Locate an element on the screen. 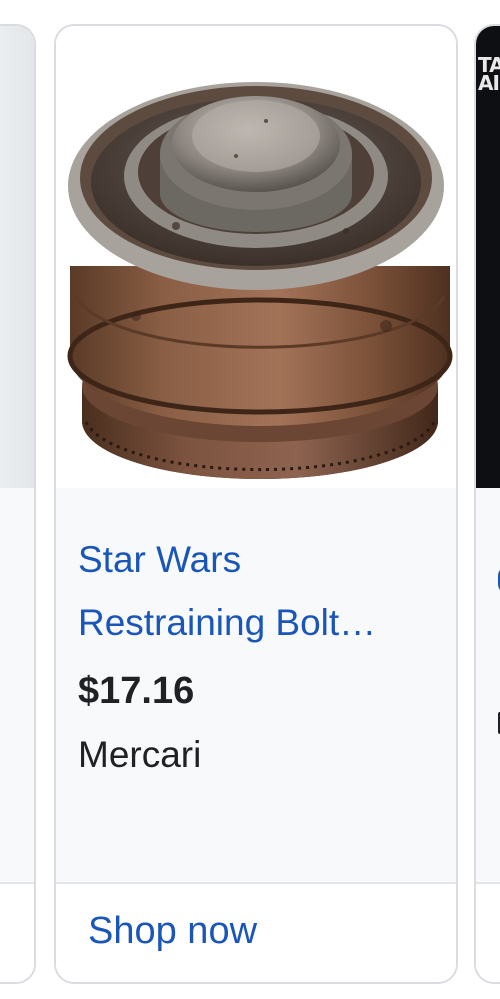 The width and height of the screenshot is (500, 999). next-product-card: TA AI is located at coordinates (487, 504).